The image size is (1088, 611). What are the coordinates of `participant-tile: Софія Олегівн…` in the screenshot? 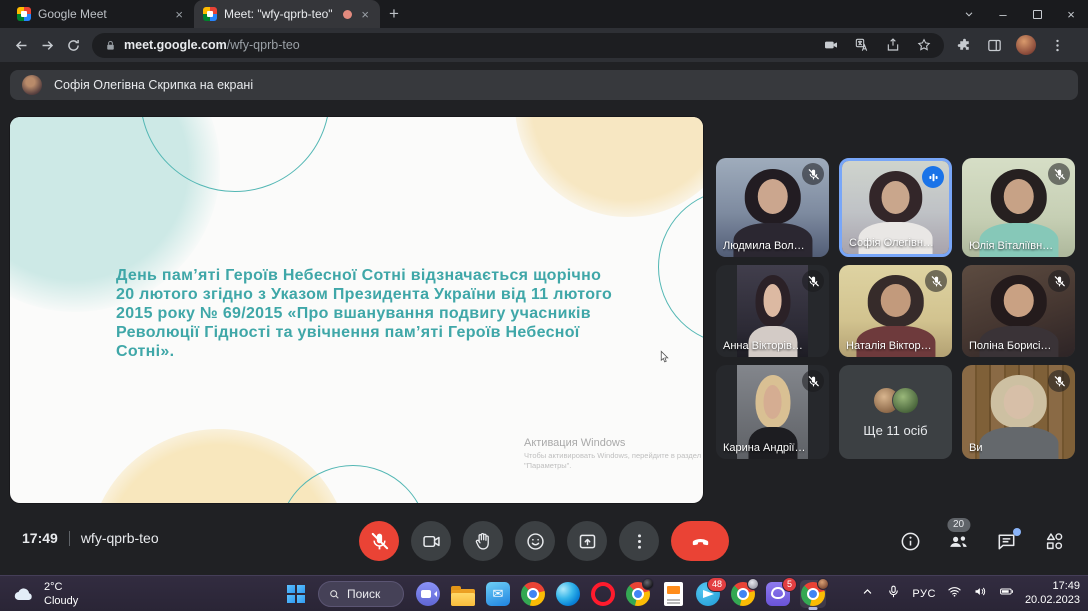 It's located at (895, 207).